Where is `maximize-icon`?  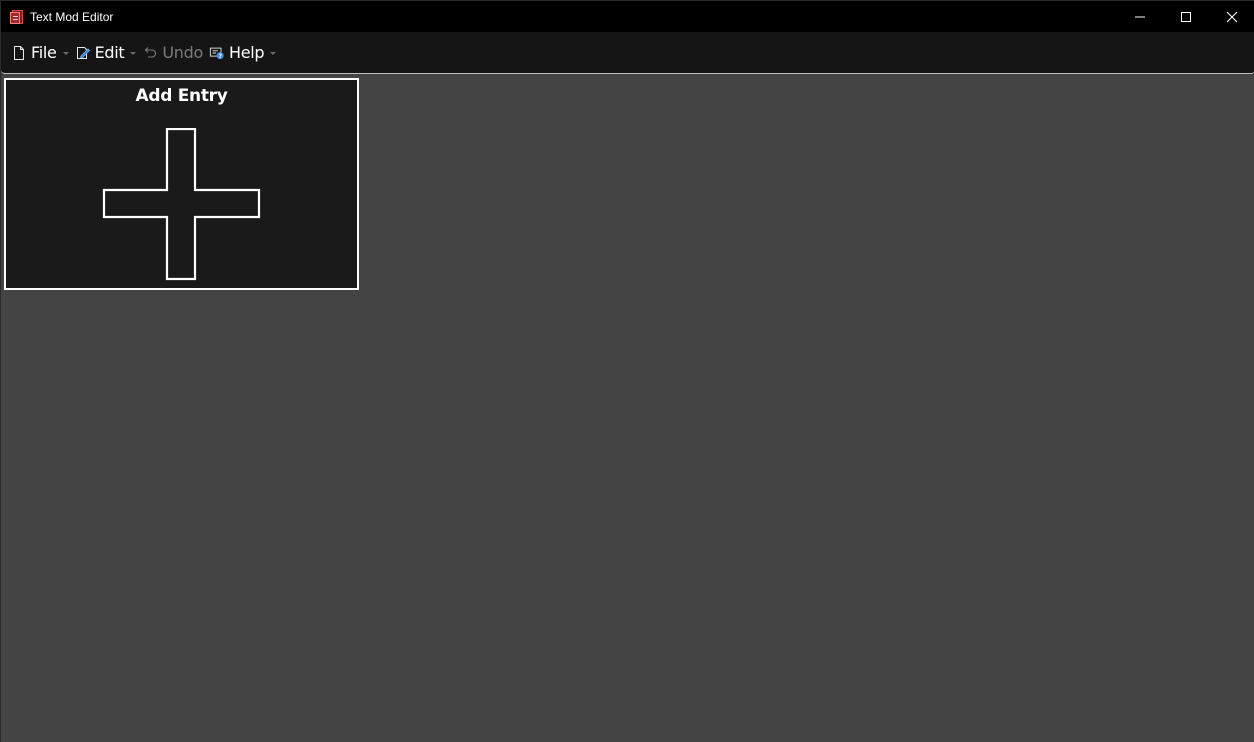 maximize-icon is located at coordinates (1186, 16).